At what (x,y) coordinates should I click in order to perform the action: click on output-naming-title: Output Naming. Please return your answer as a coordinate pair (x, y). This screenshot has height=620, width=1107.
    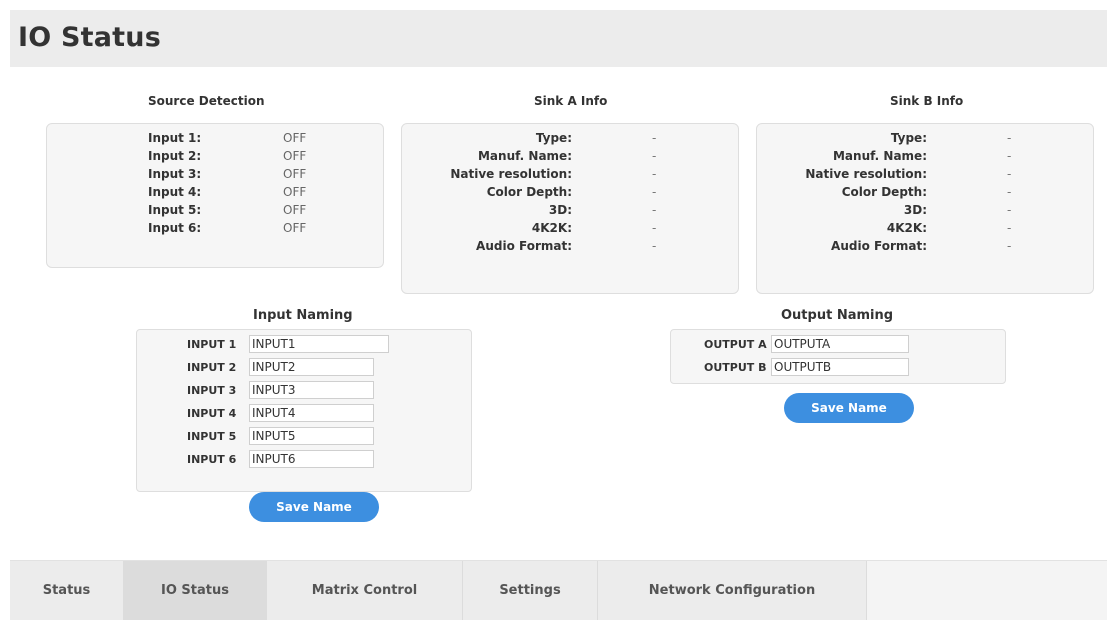
    Looking at the image, I should click on (837, 315).